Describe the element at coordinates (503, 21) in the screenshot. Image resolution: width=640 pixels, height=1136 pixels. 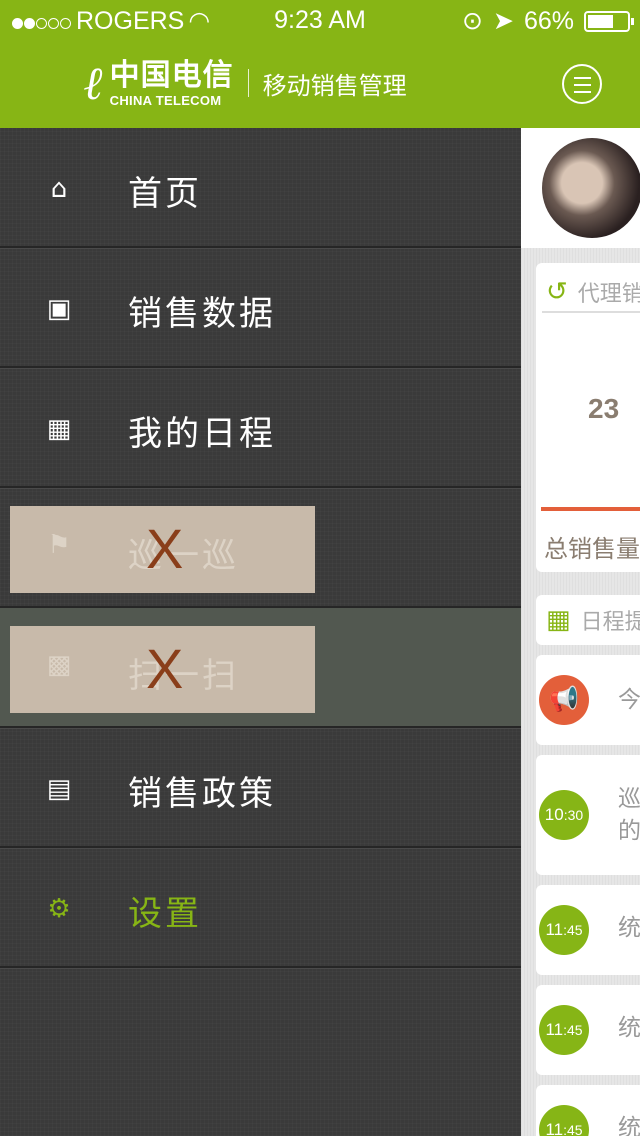
I see `location-icon: ➤` at that location.